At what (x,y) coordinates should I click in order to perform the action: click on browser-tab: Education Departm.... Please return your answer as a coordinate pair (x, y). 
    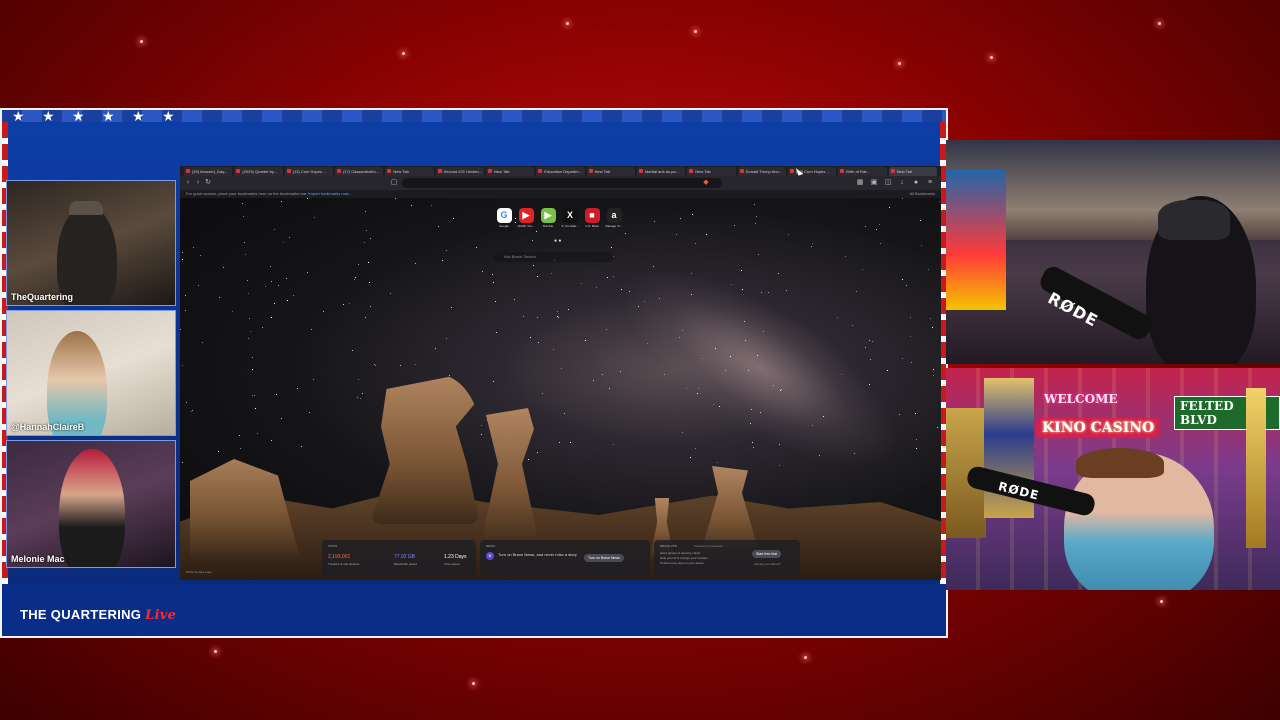
    Looking at the image, I should click on (560, 171).